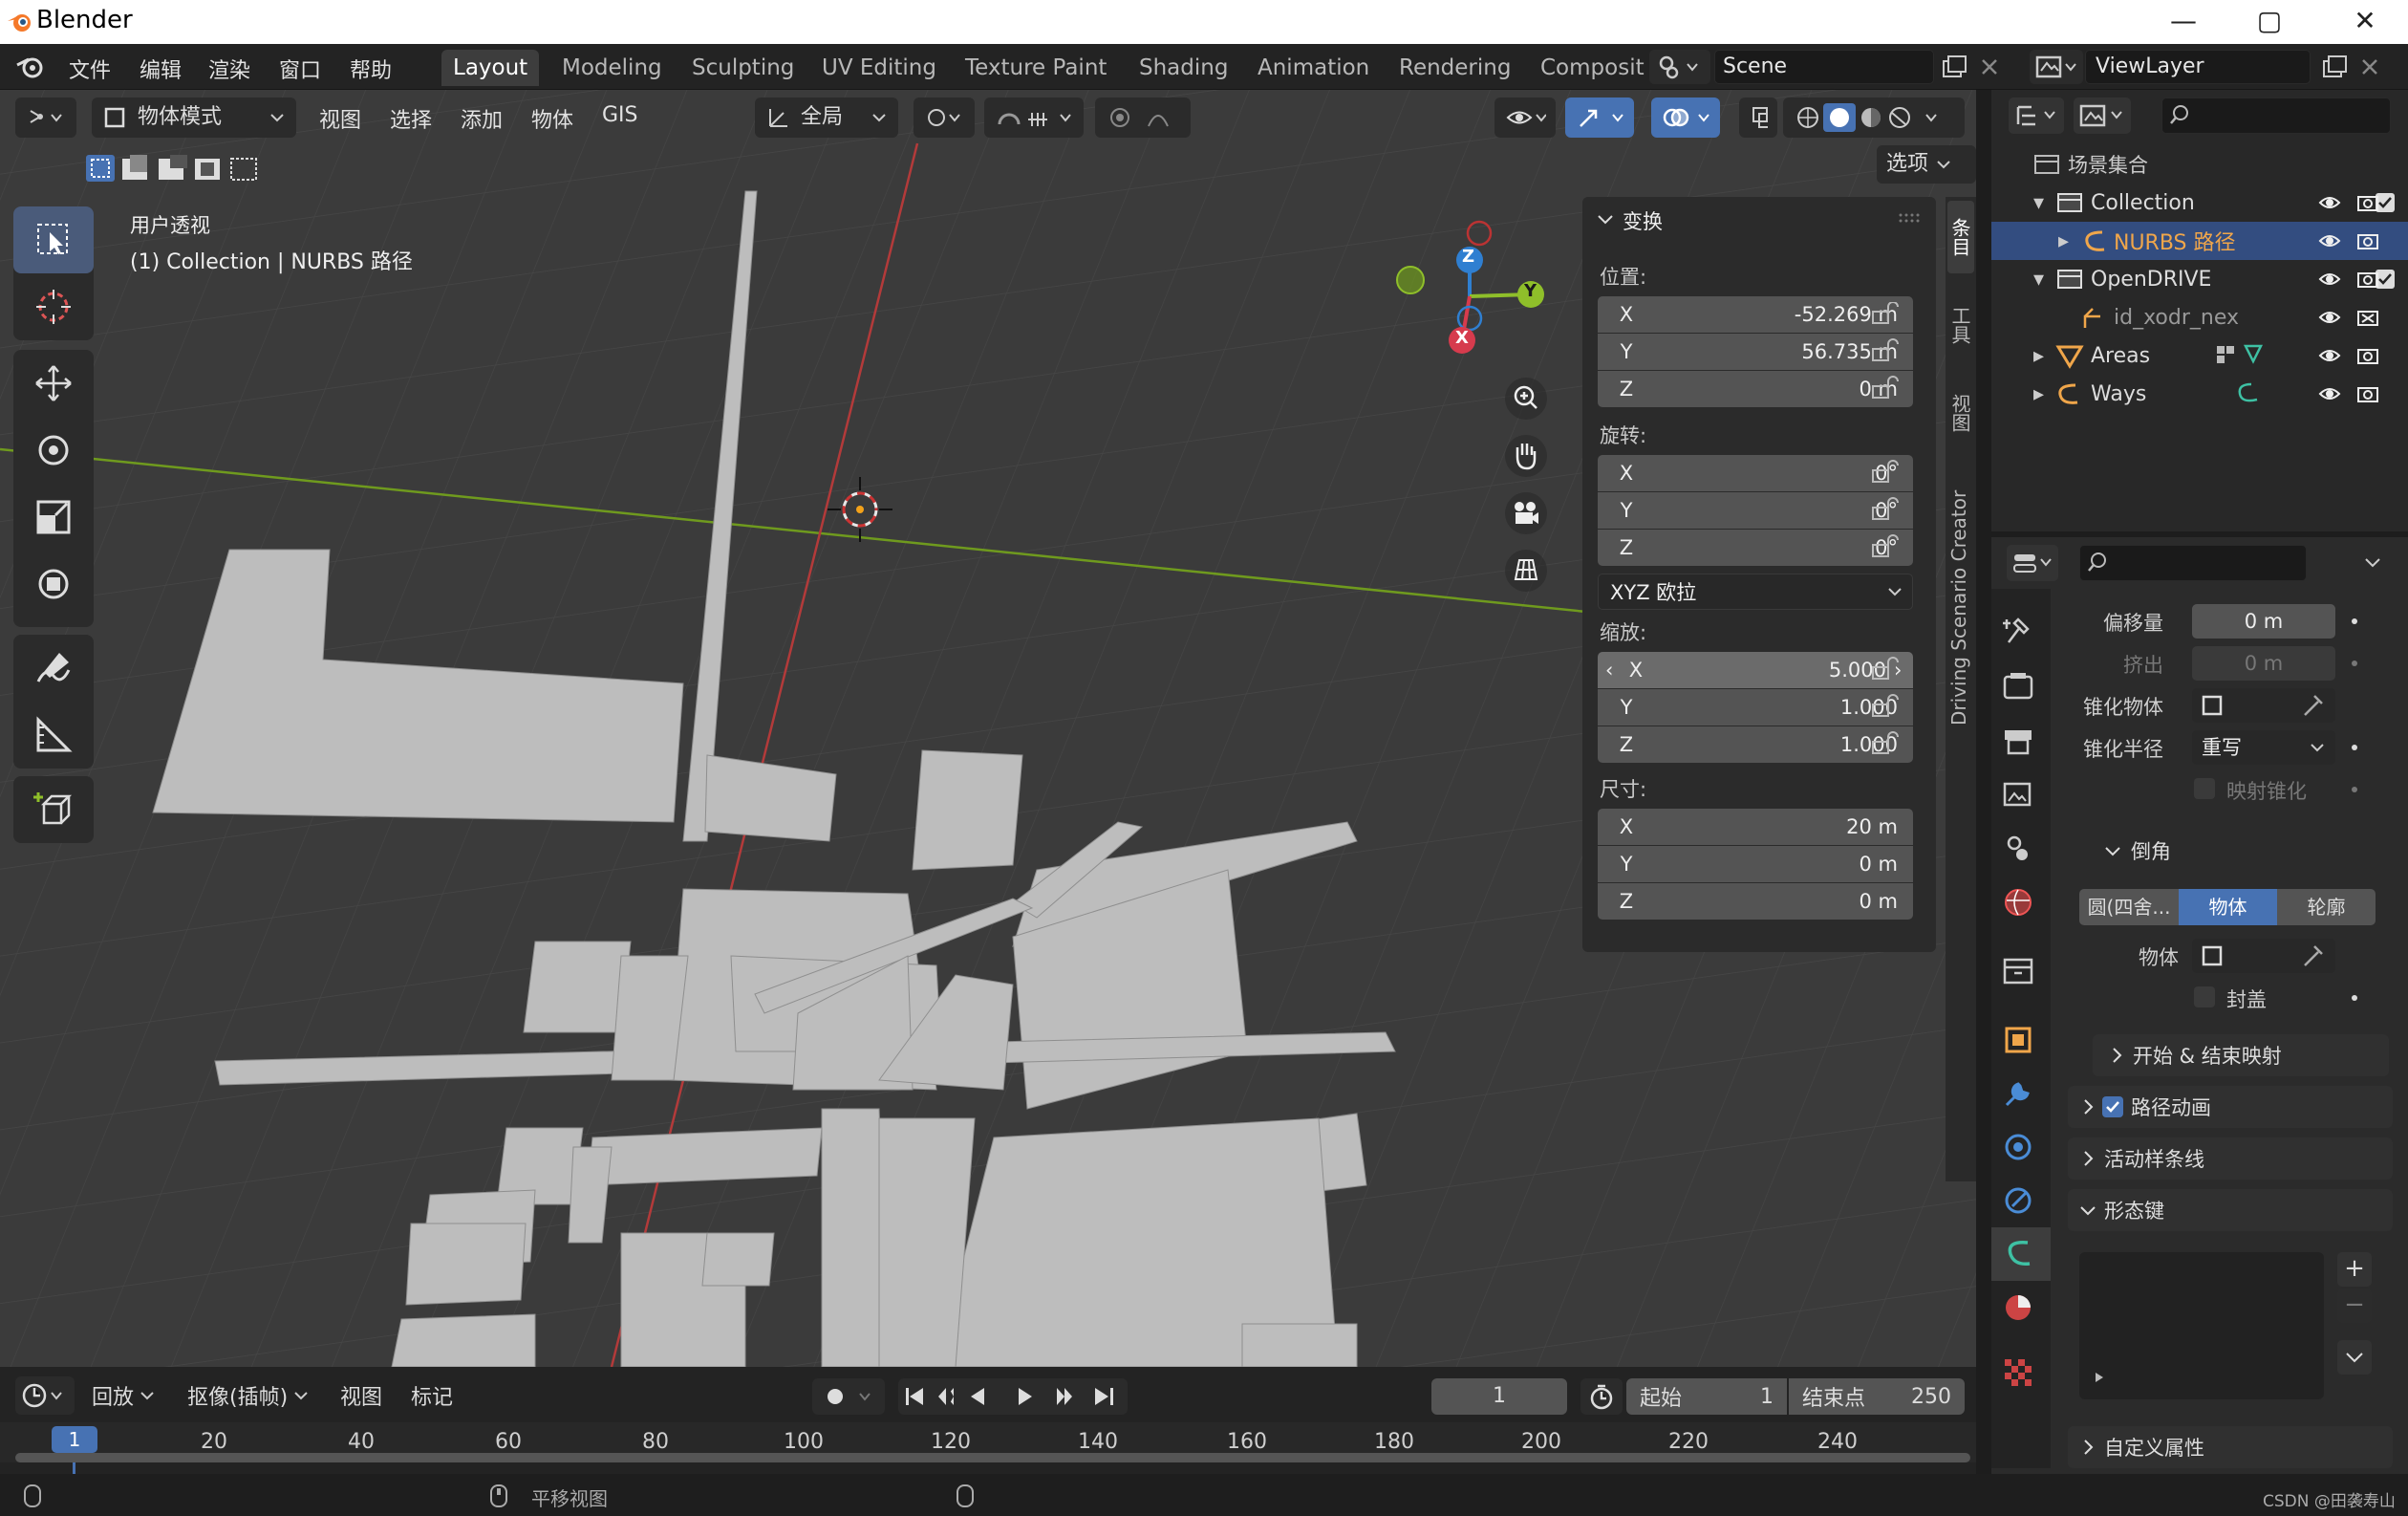 The width and height of the screenshot is (2408, 1516). What do you see at coordinates (2193, 563) in the screenshot?
I see `properties-search-input` at bounding box center [2193, 563].